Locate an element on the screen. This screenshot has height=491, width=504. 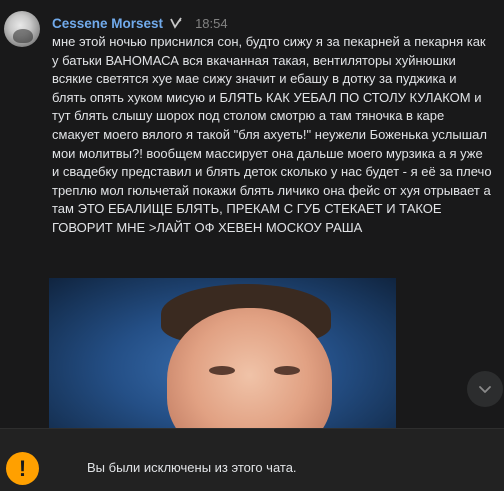
message-time: 18:54 is located at coordinates (211, 23).